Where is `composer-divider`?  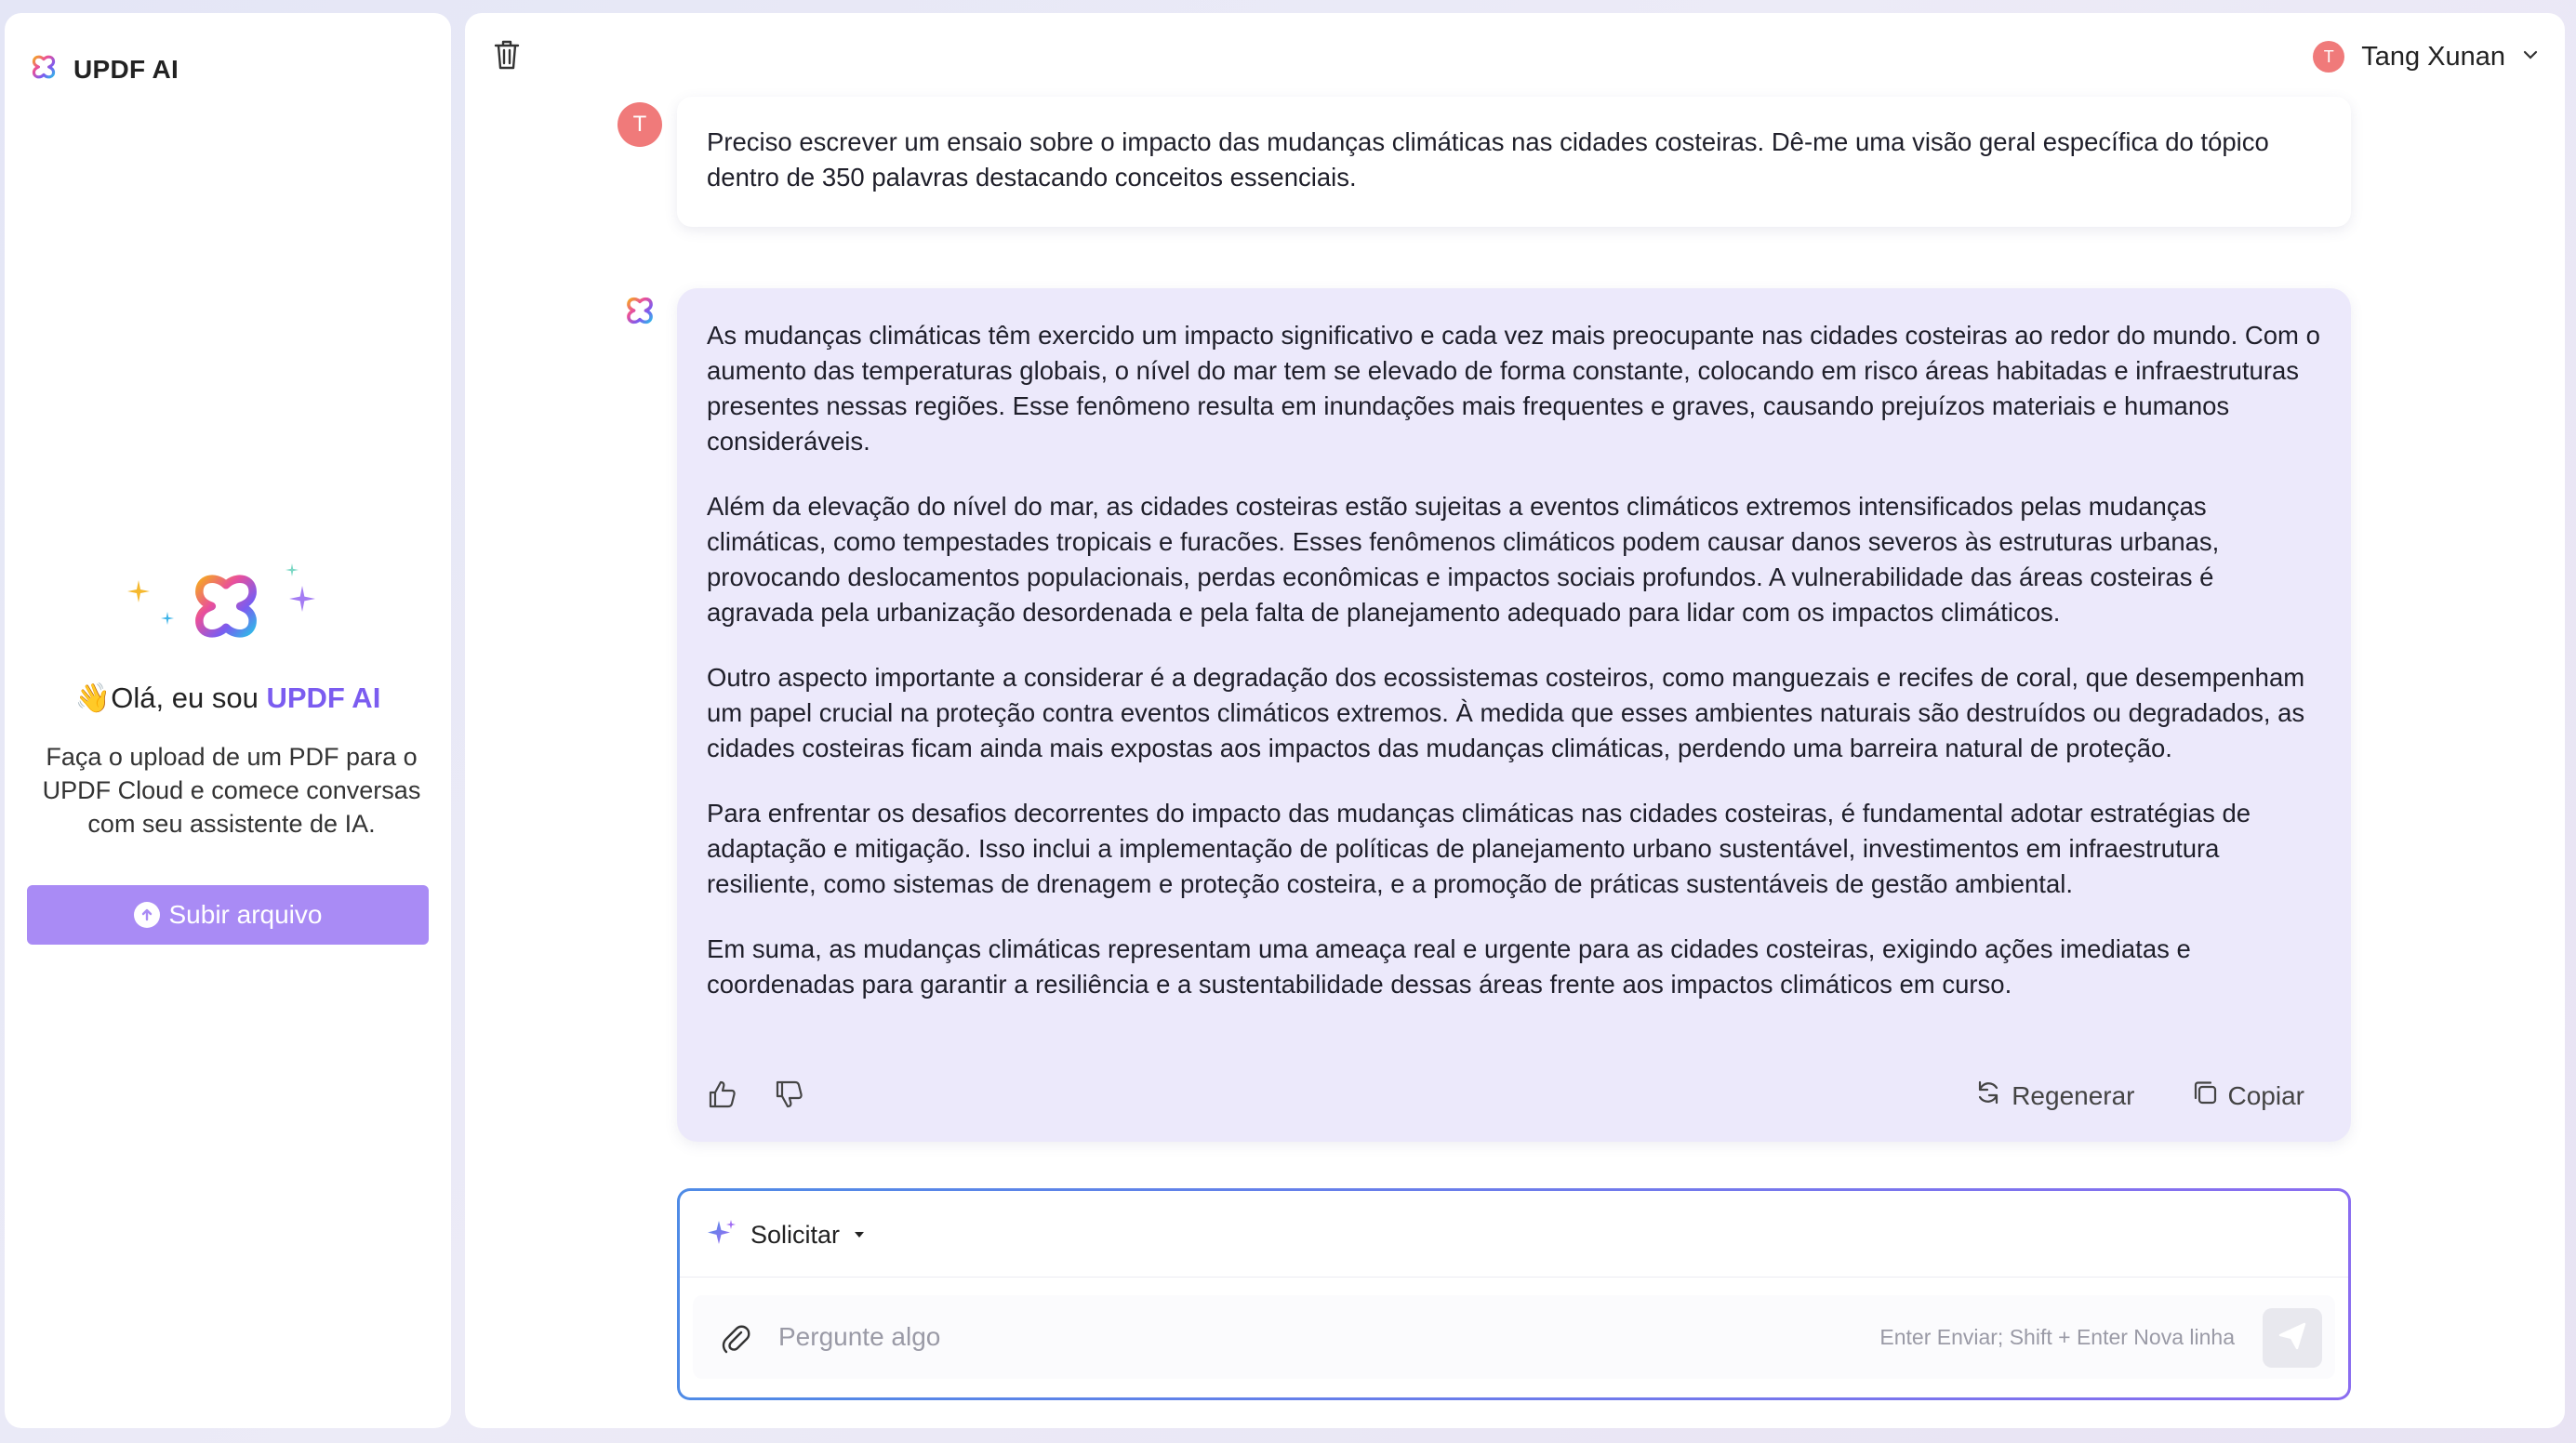
composer-divider is located at coordinates (1514, 1277).